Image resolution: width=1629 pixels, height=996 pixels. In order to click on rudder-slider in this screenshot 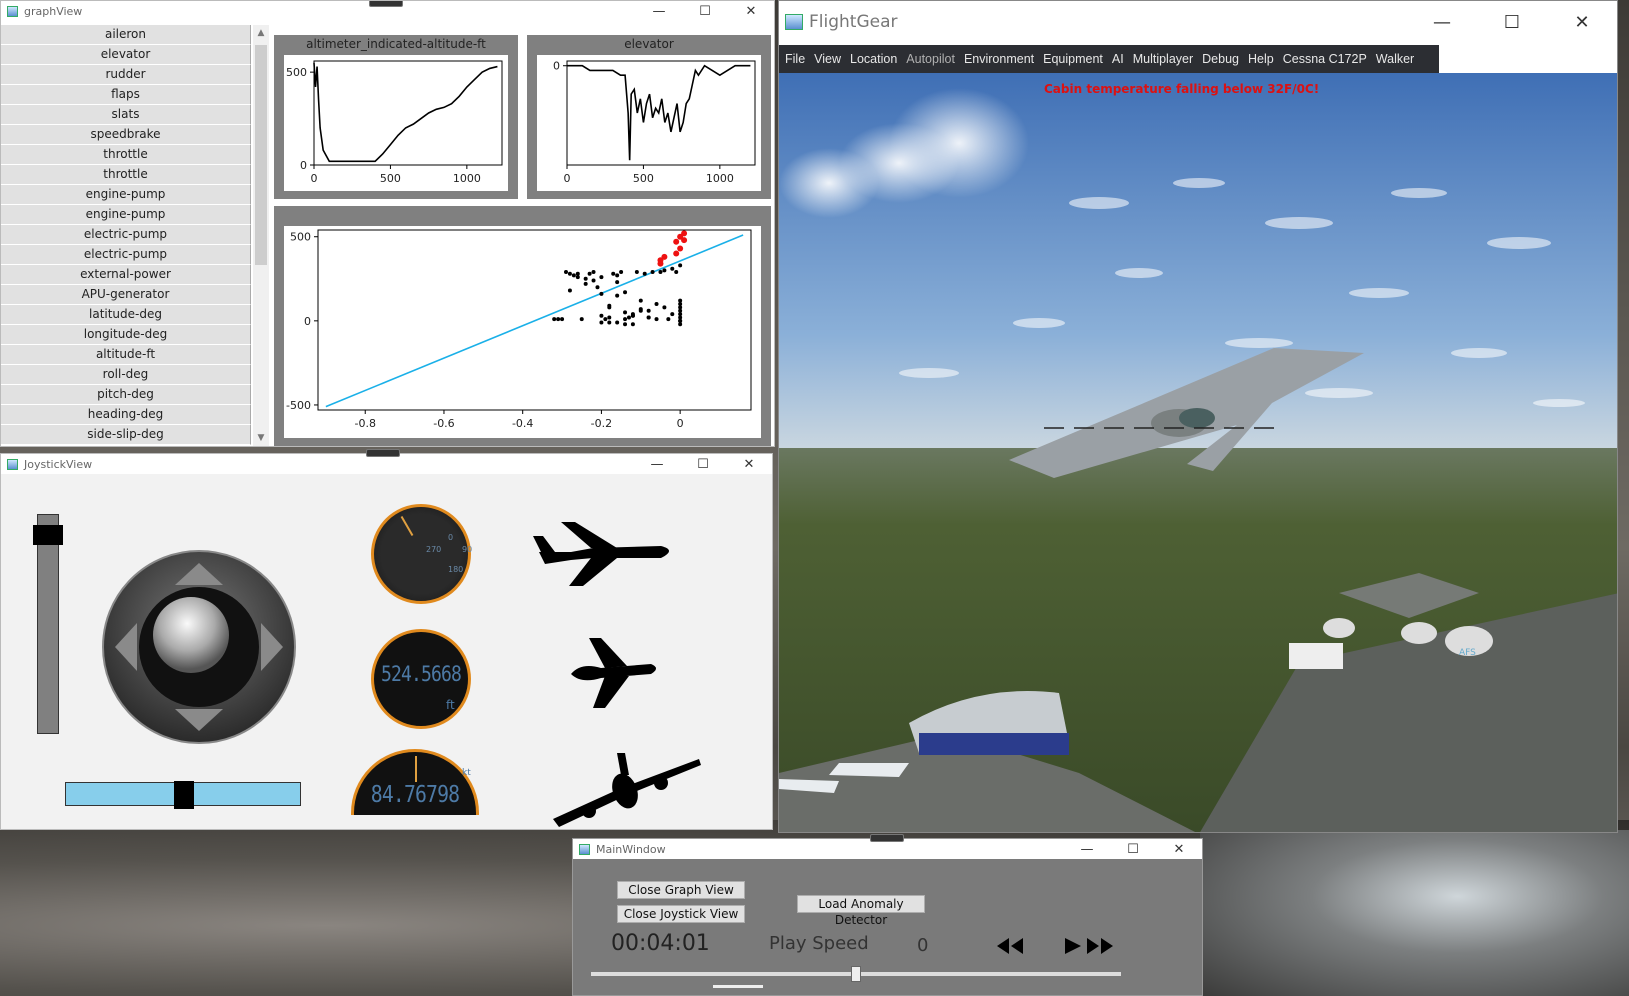, I will do `click(183, 795)`.